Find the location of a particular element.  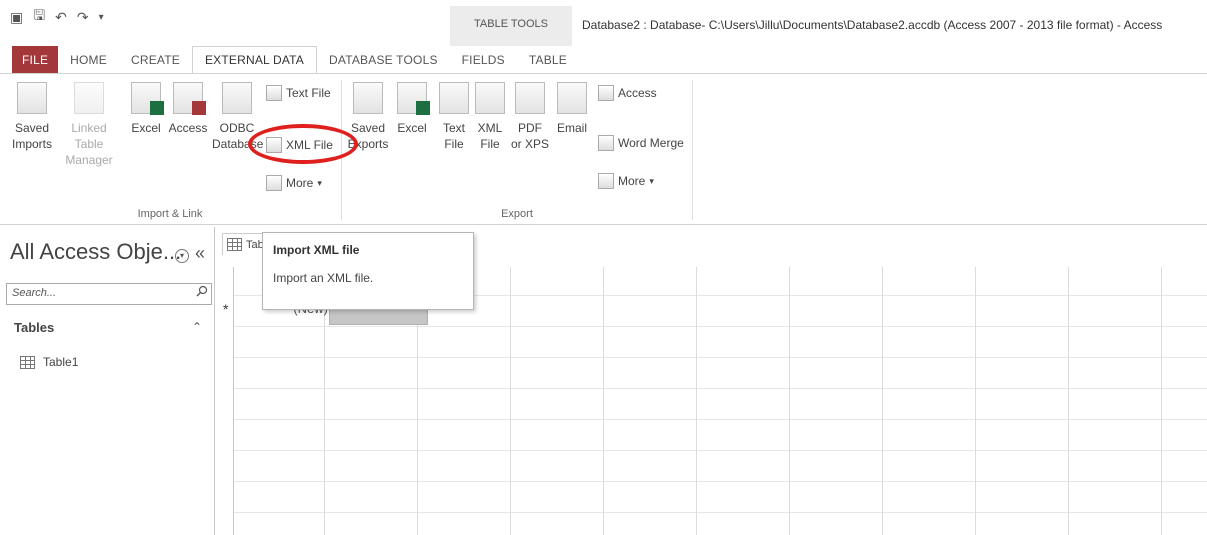

linked-table-manager-button: Linked Table Manager is located at coordinates (89, 125).